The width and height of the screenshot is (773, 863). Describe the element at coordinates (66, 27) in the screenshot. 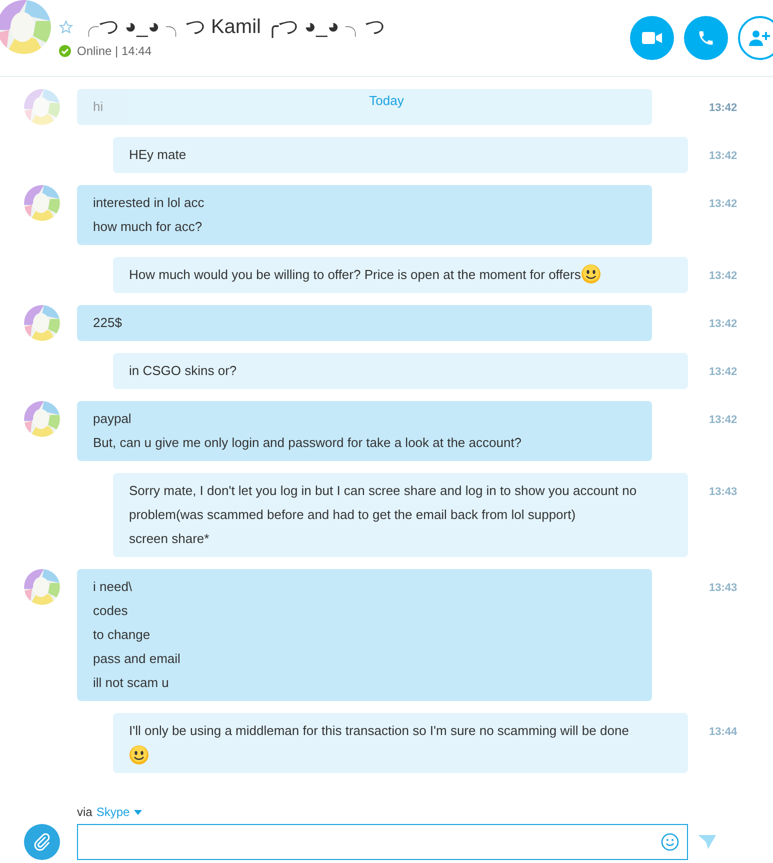

I see `star-icon` at that location.